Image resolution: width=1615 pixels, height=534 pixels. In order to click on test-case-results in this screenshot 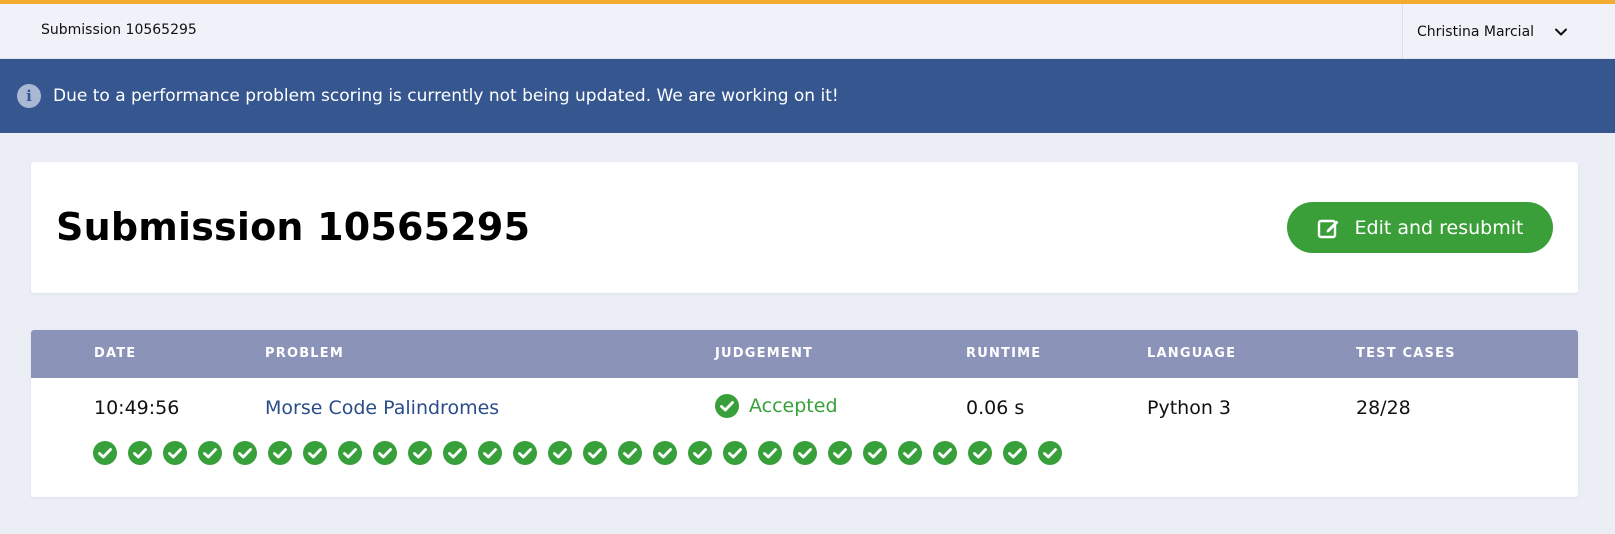, I will do `click(583, 453)`.